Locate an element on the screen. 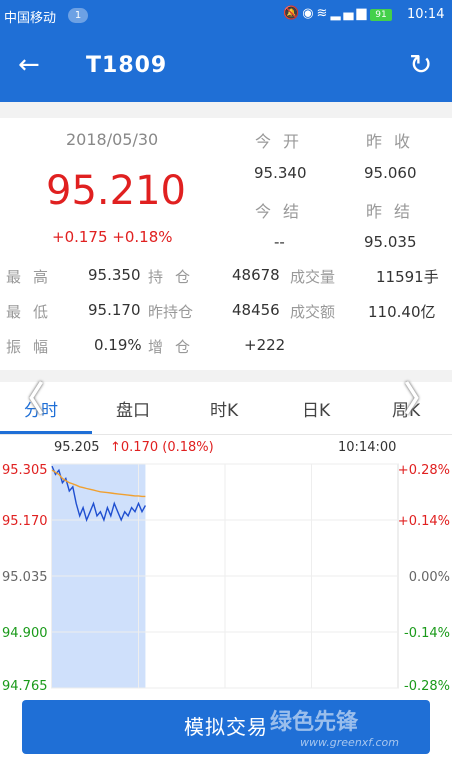  tab-daily-k: 日K is located at coordinates (316, 408).